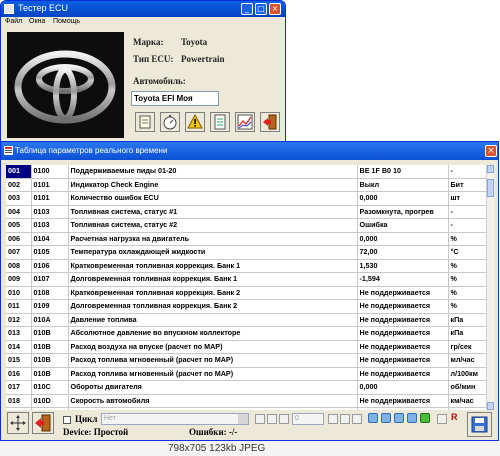 The width and height of the screenshot is (500, 456). Describe the element at coordinates (399, 418) in the screenshot. I see `mode-blue-3-icon` at that location.